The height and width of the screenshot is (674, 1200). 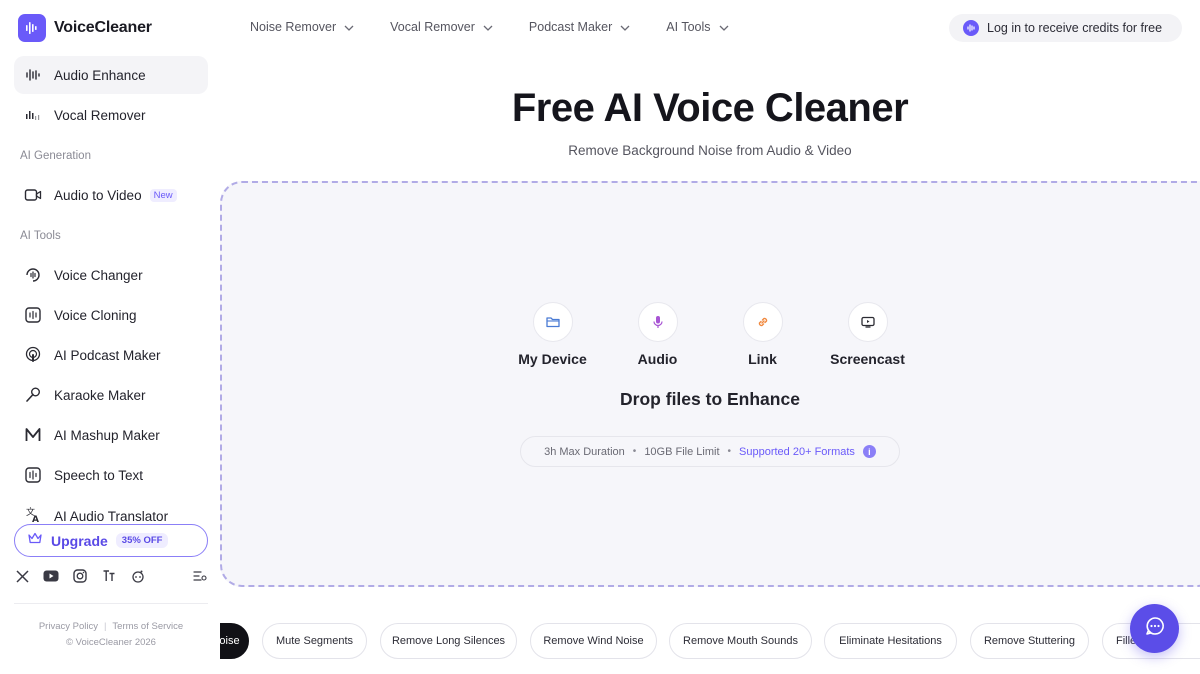 What do you see at coordinates (98, 275) in the screenshot?
I see `sidebar-item-label: Voice Changer` at bounding box center [98, 275].